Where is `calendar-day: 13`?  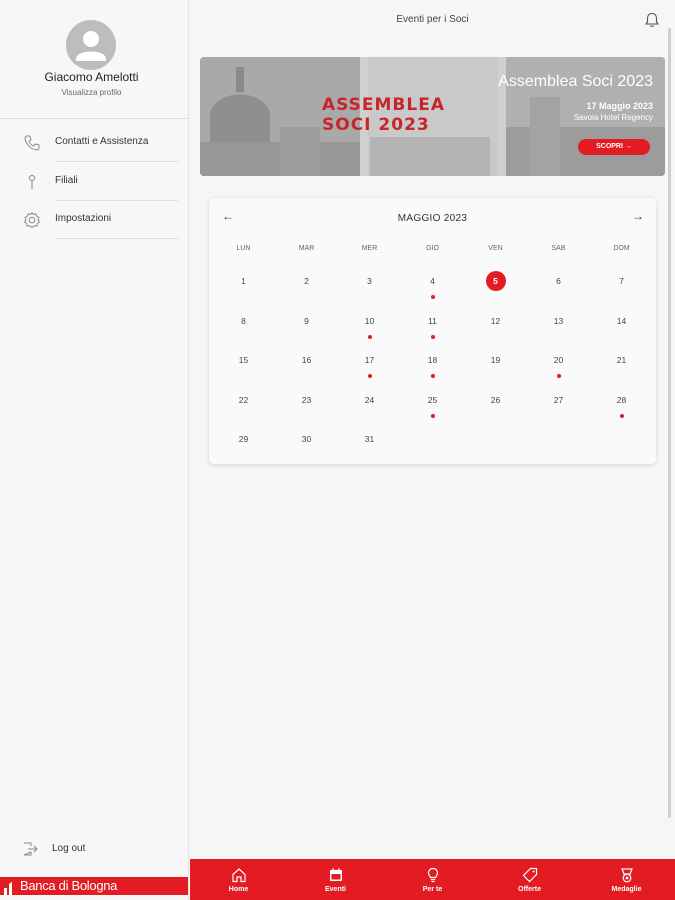
calendar-day: 13 is located at coordinates (558, 324).